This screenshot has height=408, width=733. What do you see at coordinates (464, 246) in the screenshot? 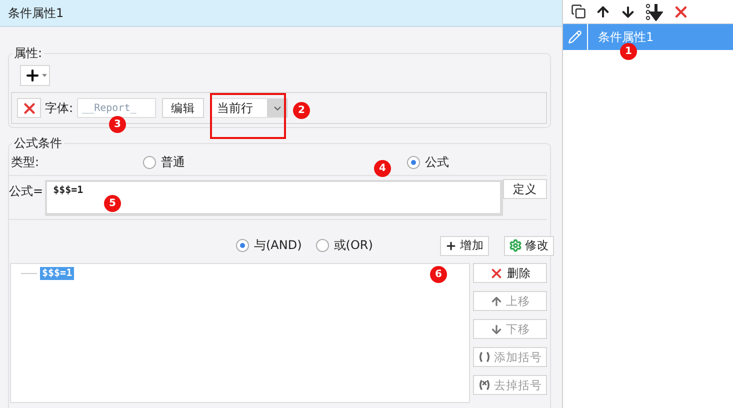
I see `add-button: 增加` at bounding box center [464, 246].